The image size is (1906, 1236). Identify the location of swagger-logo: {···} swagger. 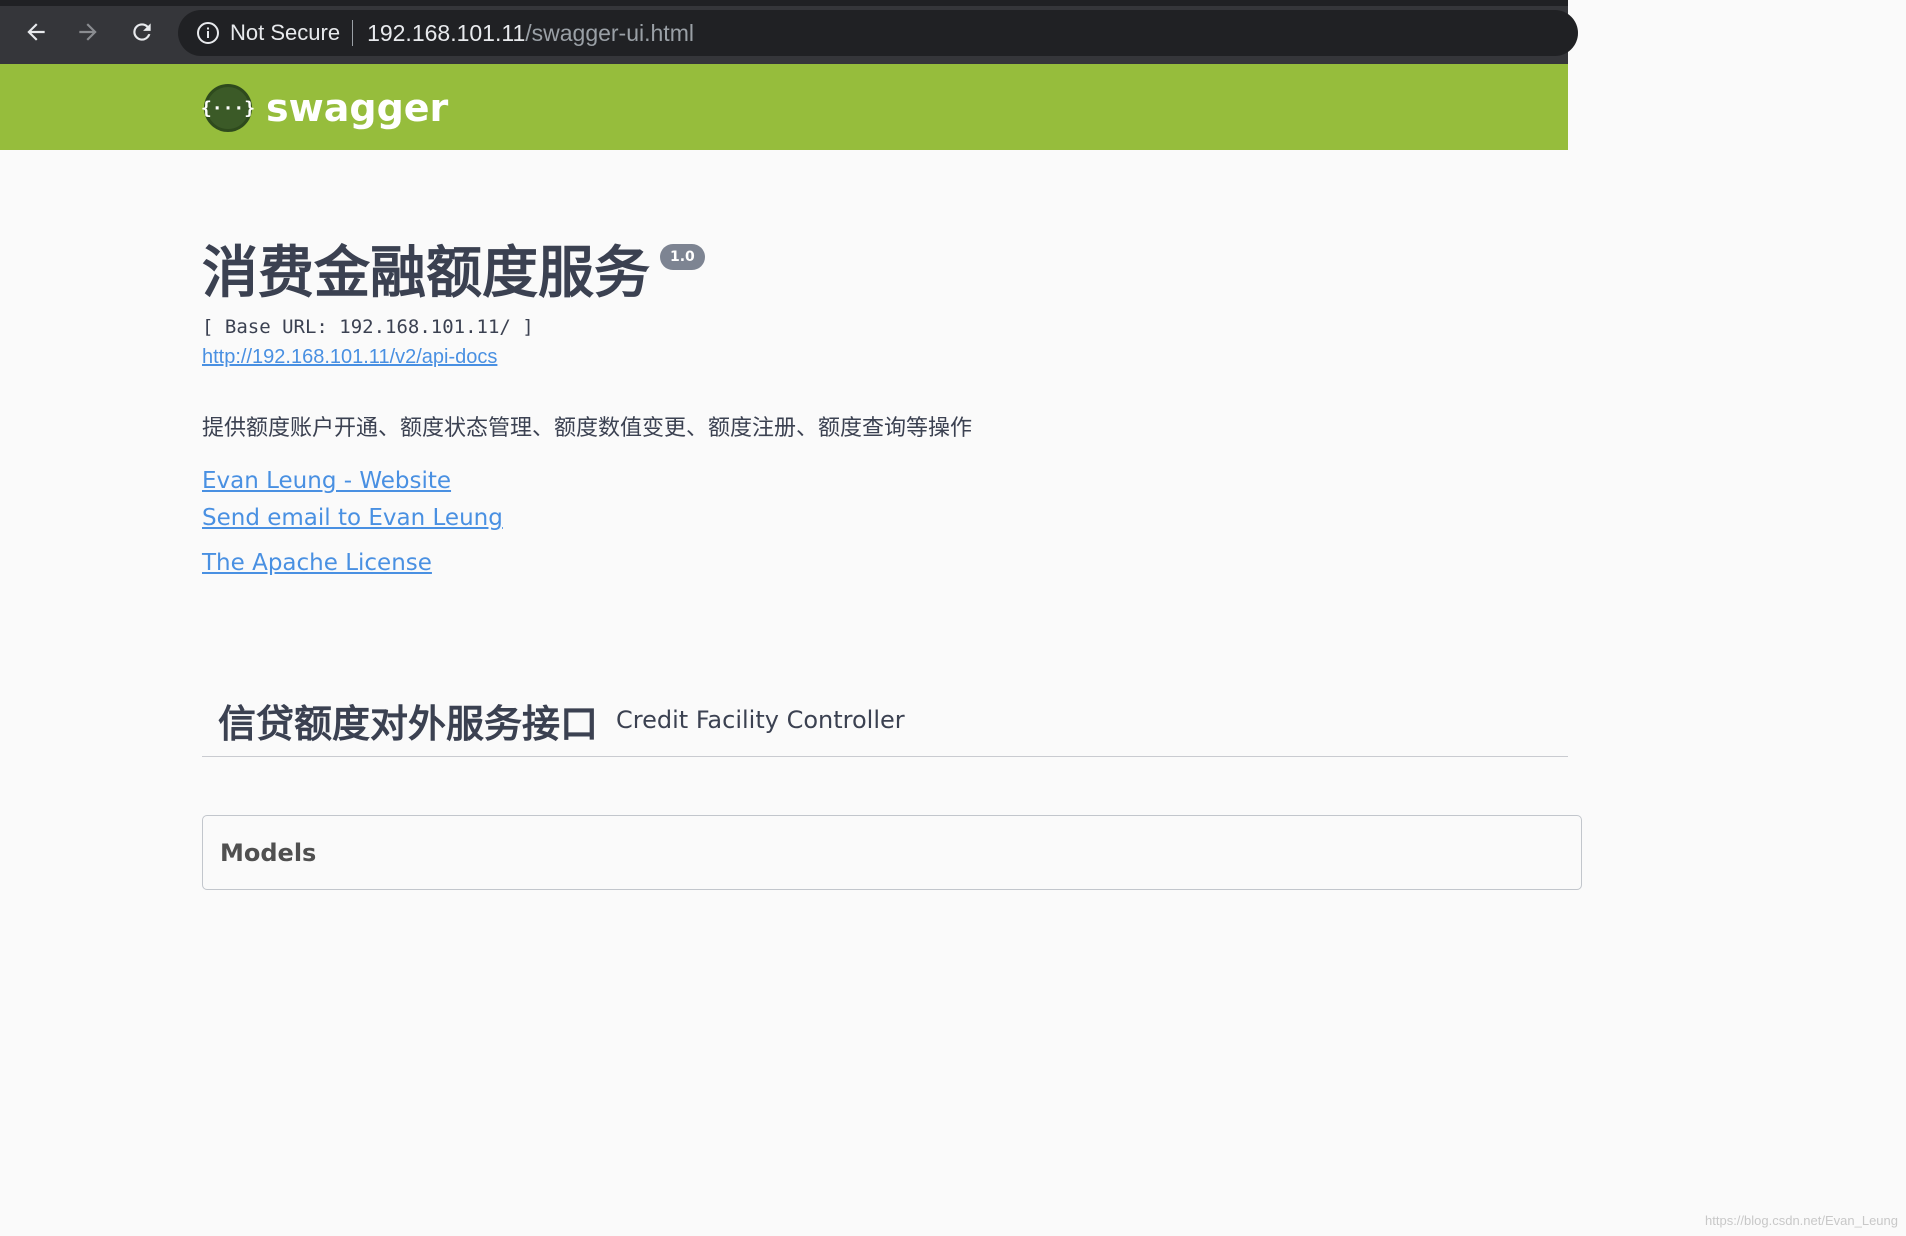
(325, 108).